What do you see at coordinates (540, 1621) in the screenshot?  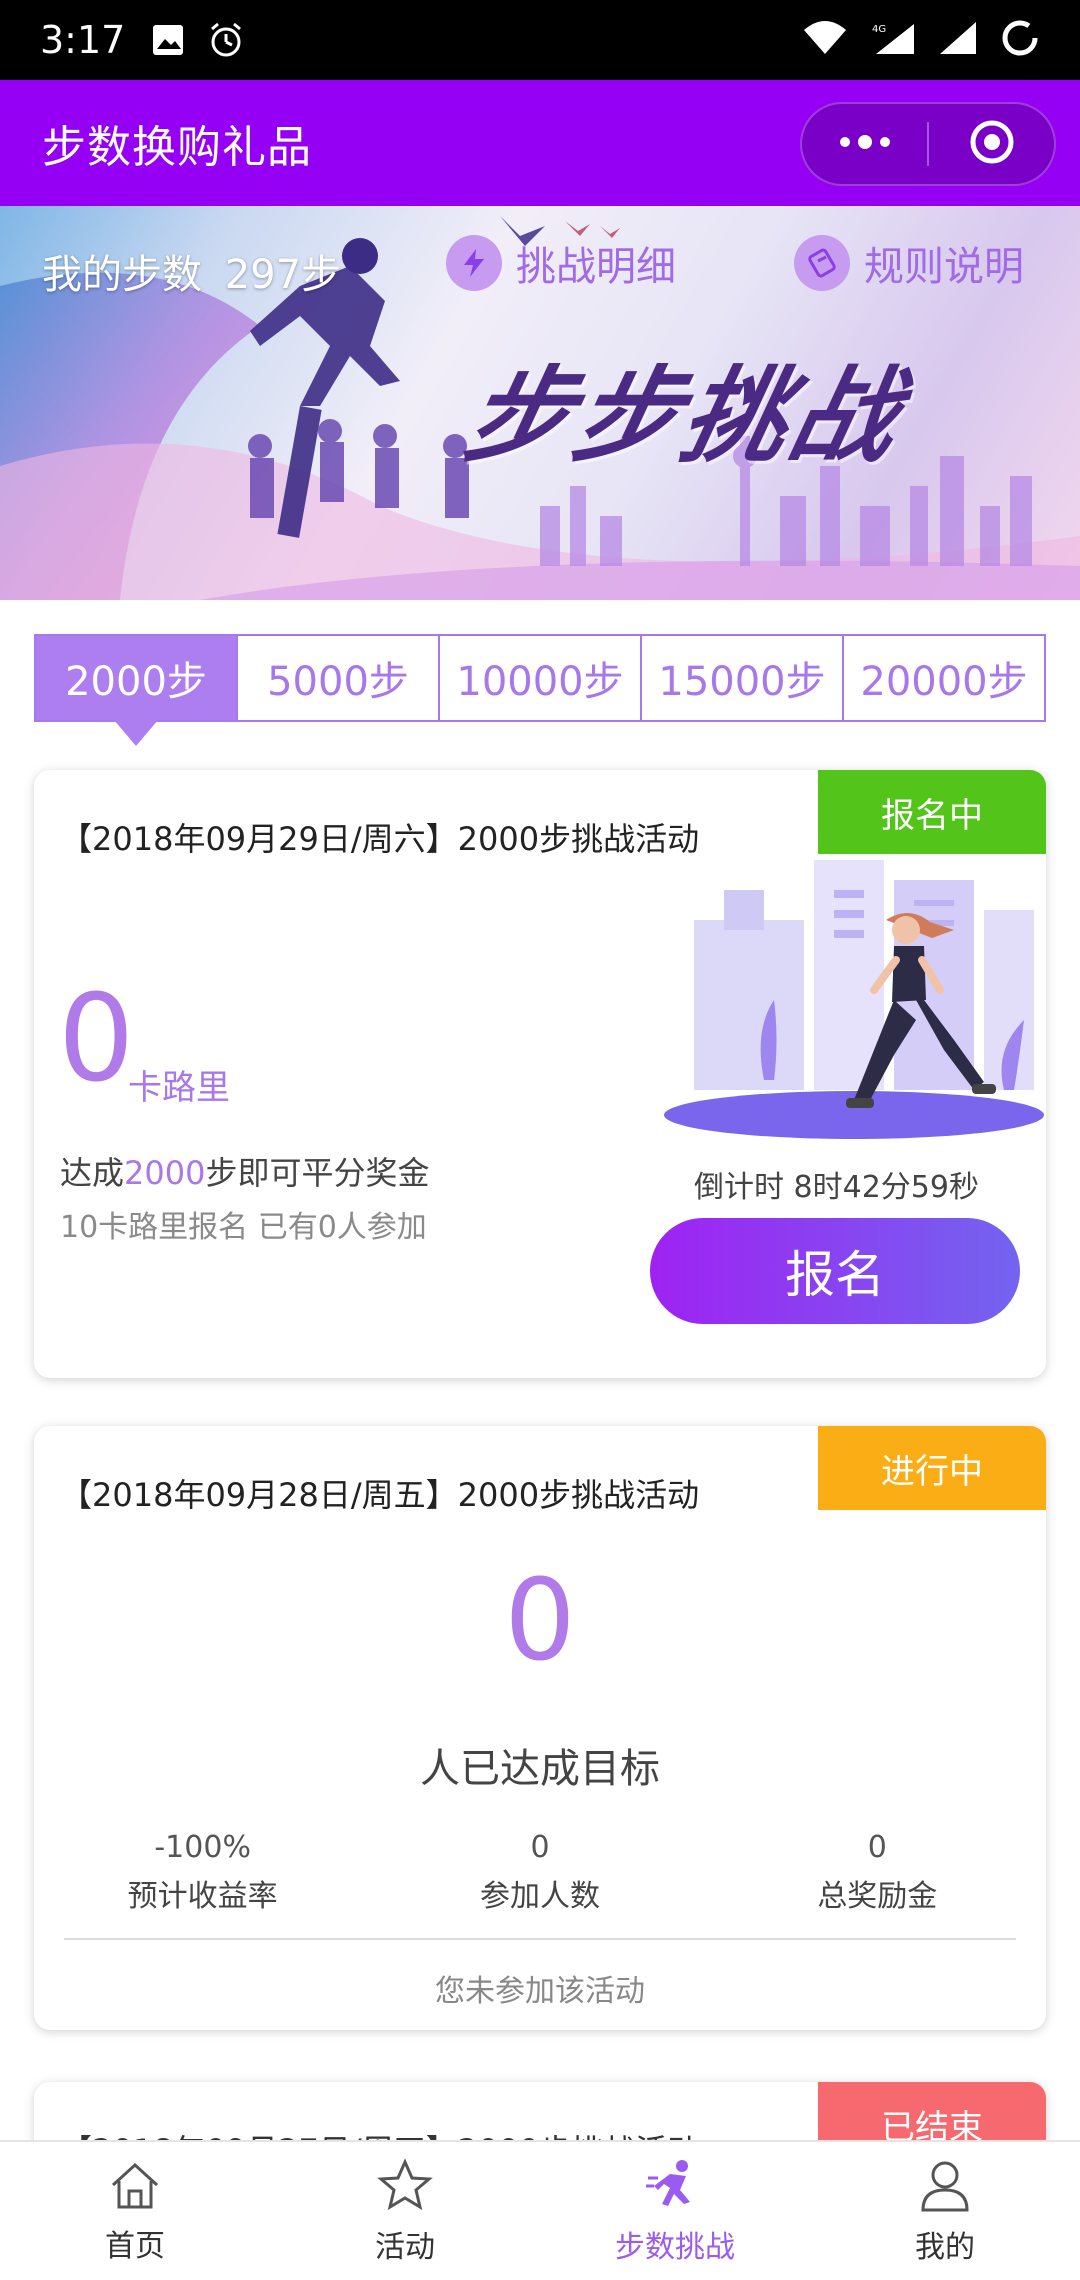 I see `reached-count: 0` at bounding box center [540, 1621].